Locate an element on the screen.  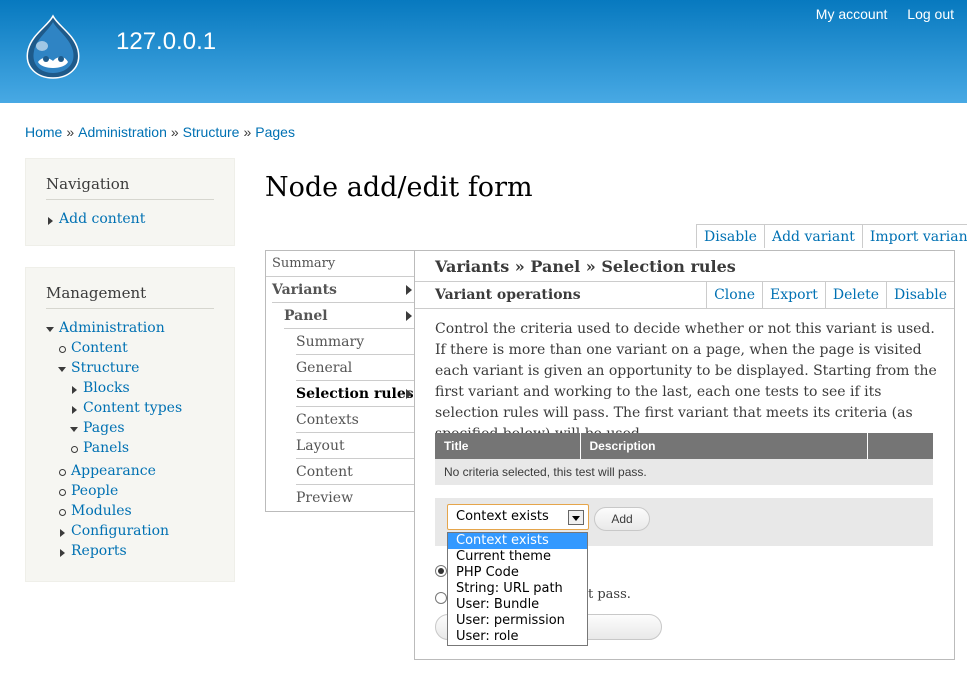
disable-page-button: Disable is located at coordinates (730, 236).